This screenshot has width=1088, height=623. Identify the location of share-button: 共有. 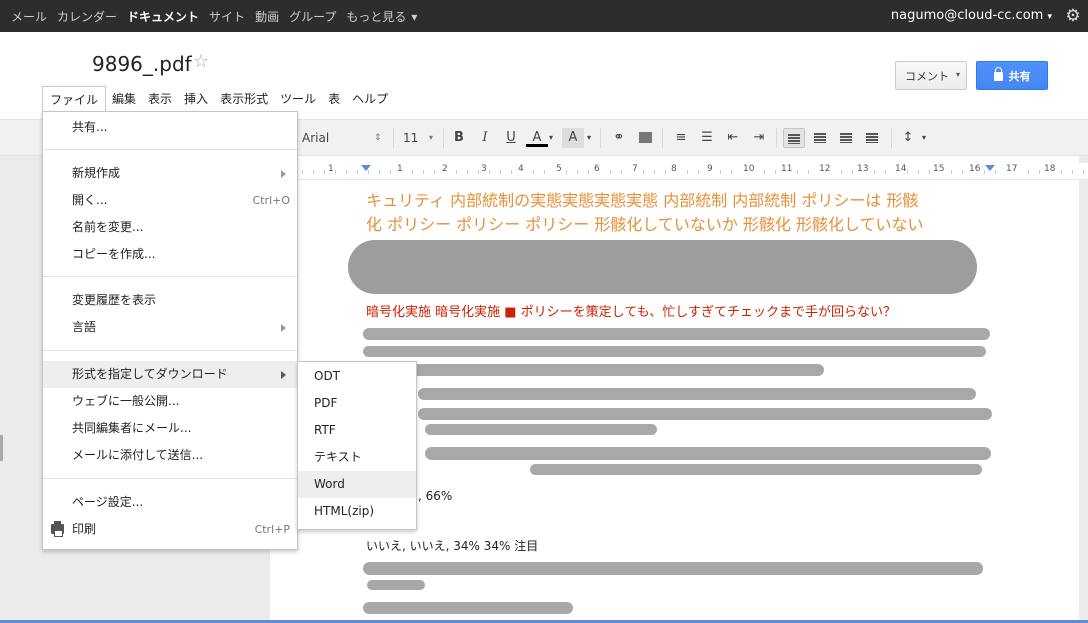
(1012, 75).